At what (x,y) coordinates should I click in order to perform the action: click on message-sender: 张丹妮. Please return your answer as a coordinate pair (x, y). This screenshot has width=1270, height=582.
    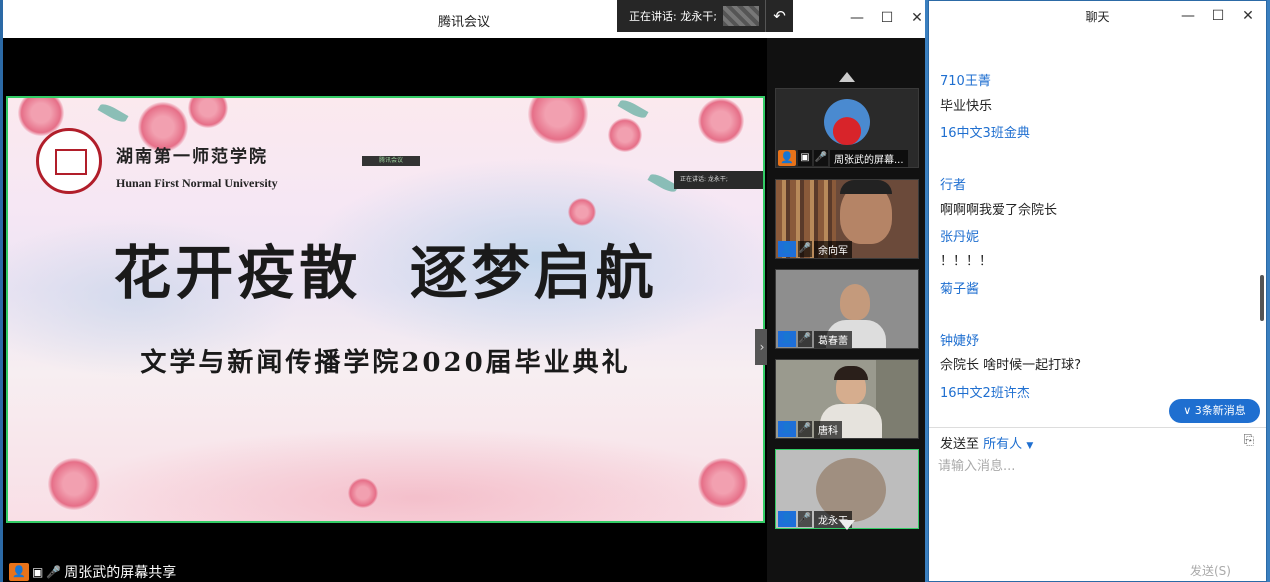
    Looking at the image, I should click on (960, 237).